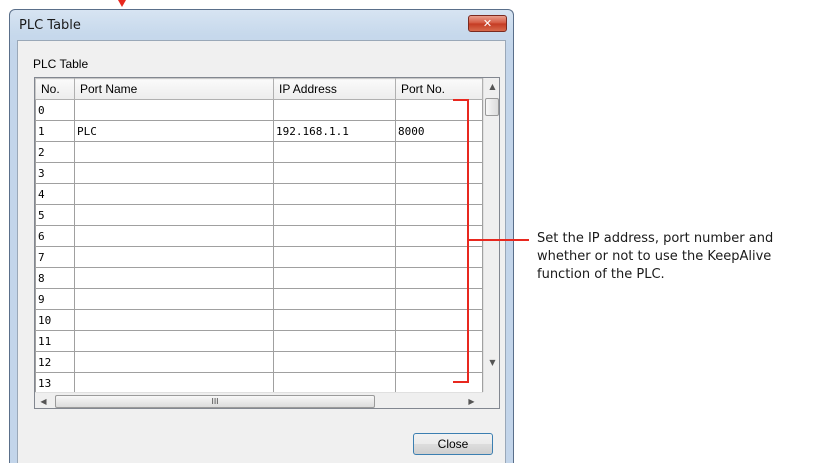 Image resolution: width=819 pixels, height=463 pixels. What do you see at coordinates (55, 131) in the screenshot?
I see `cell-no: 1` at bounding box center [55, 131].